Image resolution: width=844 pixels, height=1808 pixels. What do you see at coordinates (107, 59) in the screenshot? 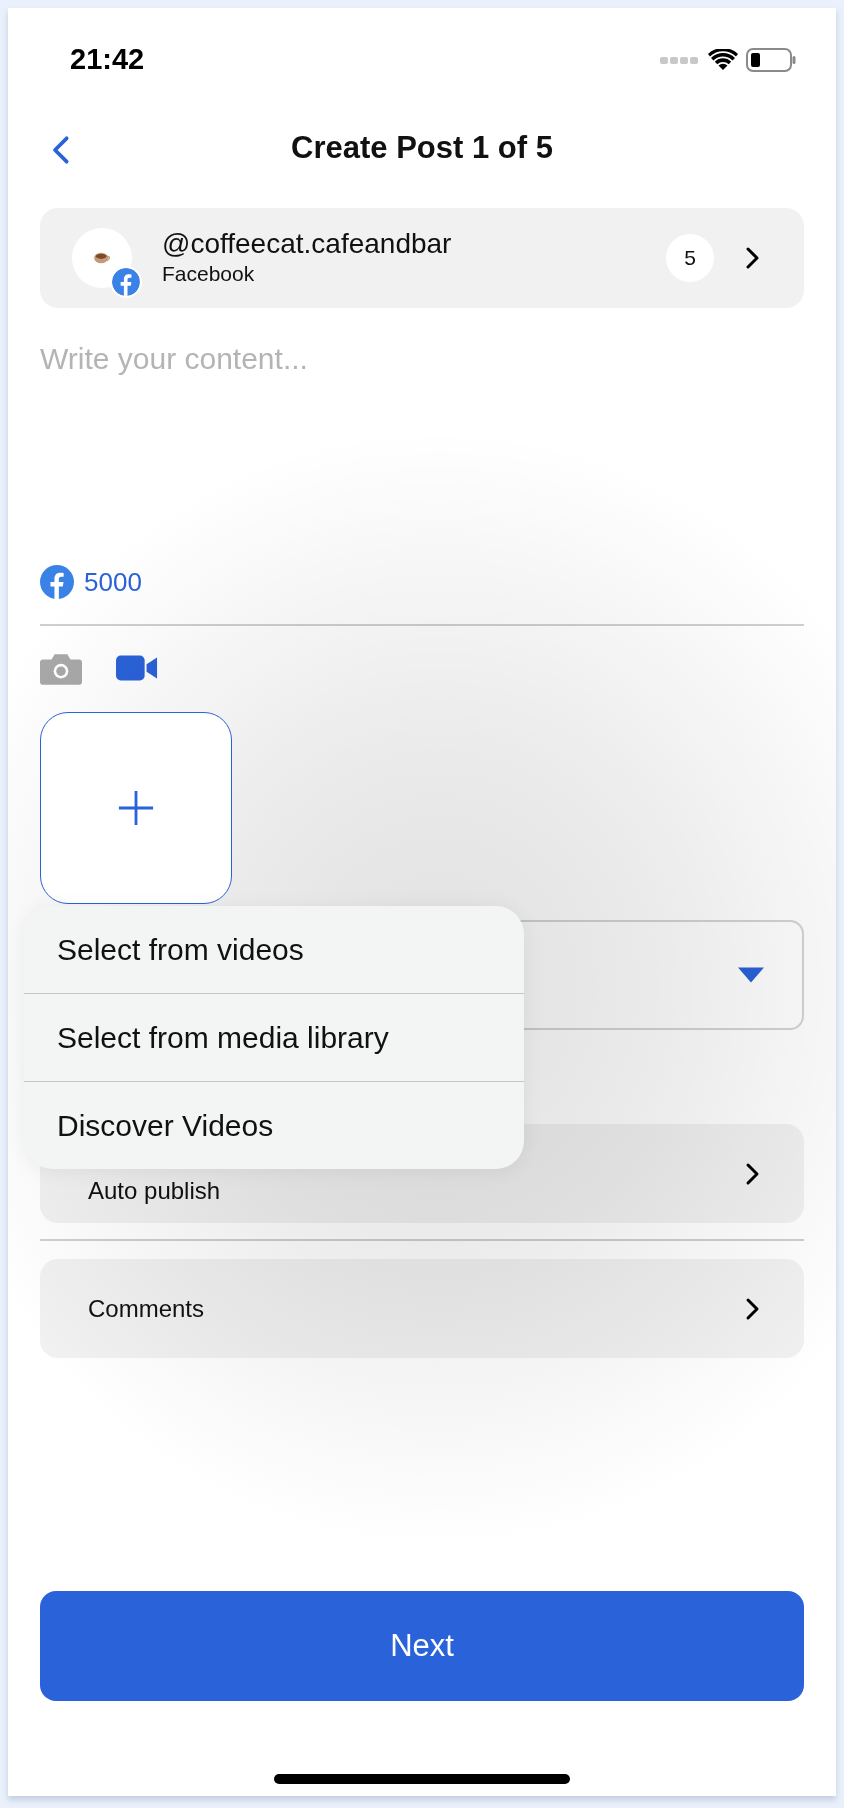
I see `status-time: 21:42` at bounding box center [107, 59].